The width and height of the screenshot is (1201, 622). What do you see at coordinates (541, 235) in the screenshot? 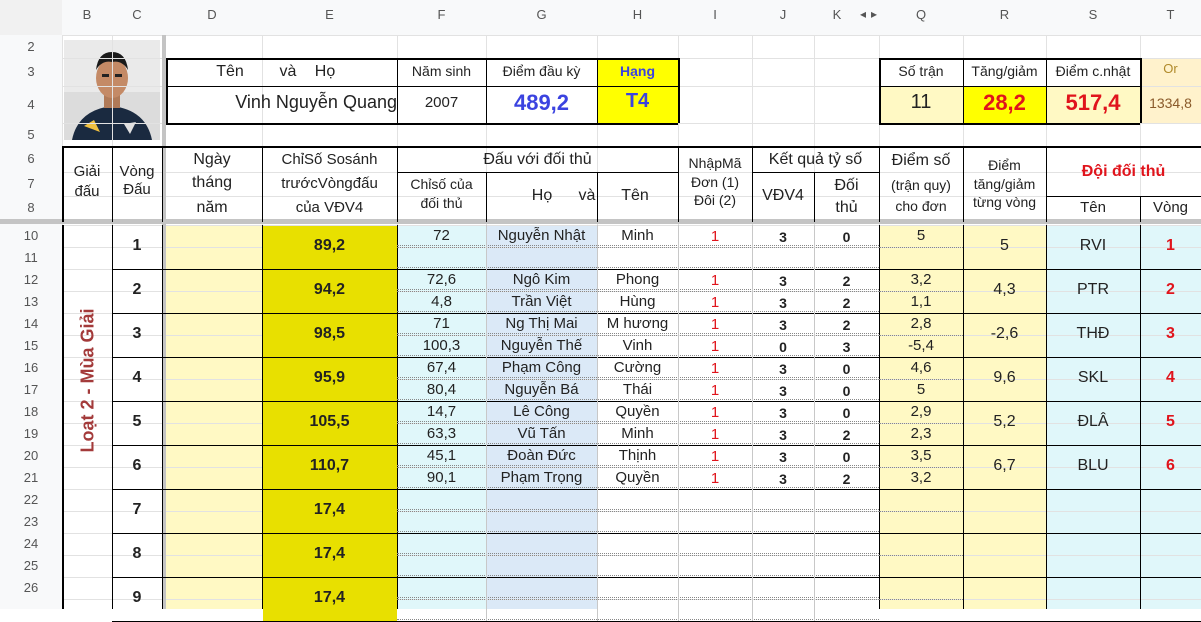
I see `opp-last-name: Nguyễn Nhật` at bounding box center [541, 235].